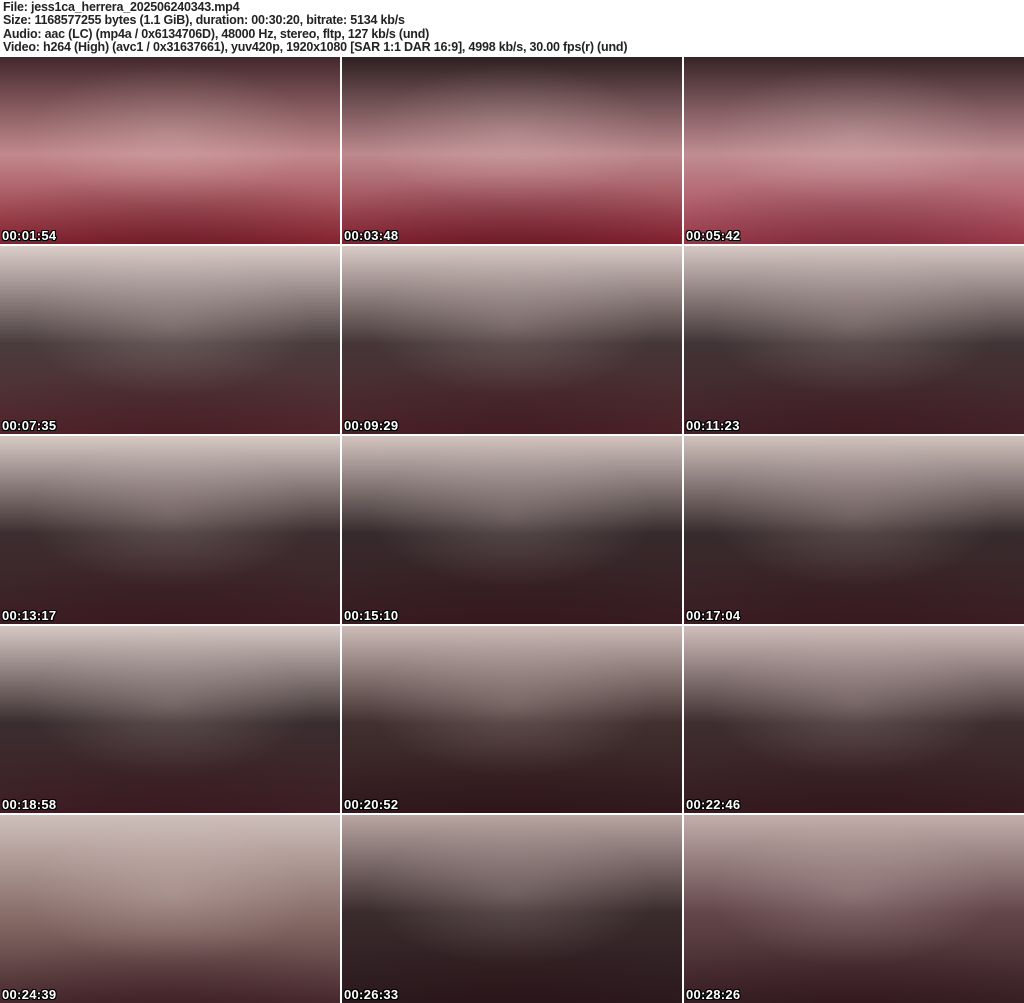  I want to click on video-thumbnail: 00:07:35, so click(170, 340).